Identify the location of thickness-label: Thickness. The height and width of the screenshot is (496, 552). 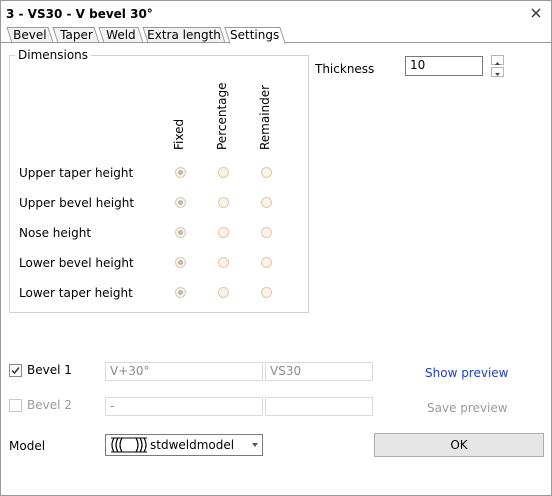
(345, 69).